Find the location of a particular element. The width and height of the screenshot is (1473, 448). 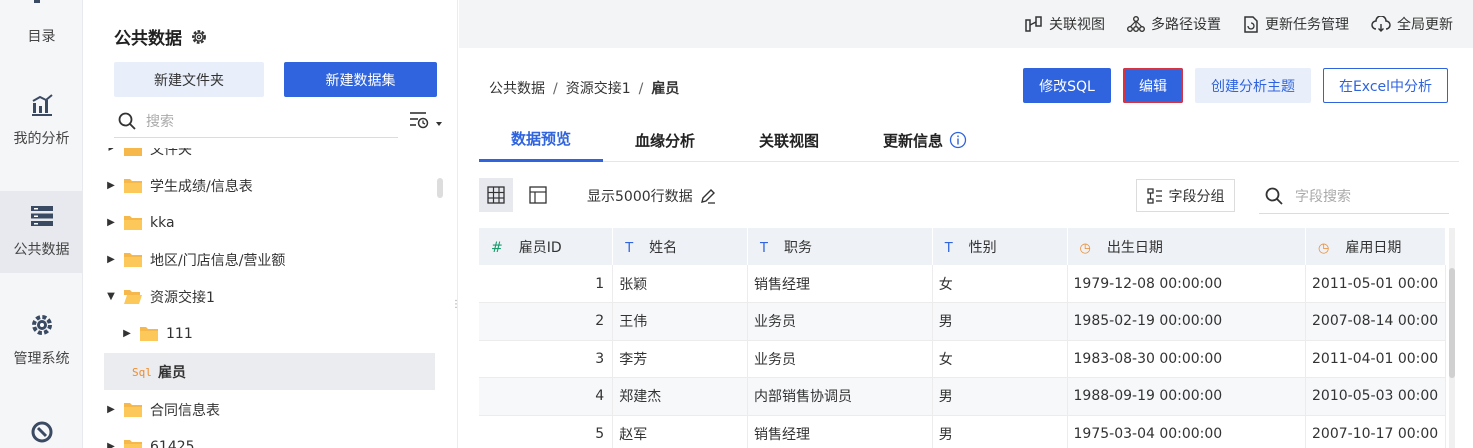

tree-item-employee: Sql 雇员 is located at coordinates (269, 371).